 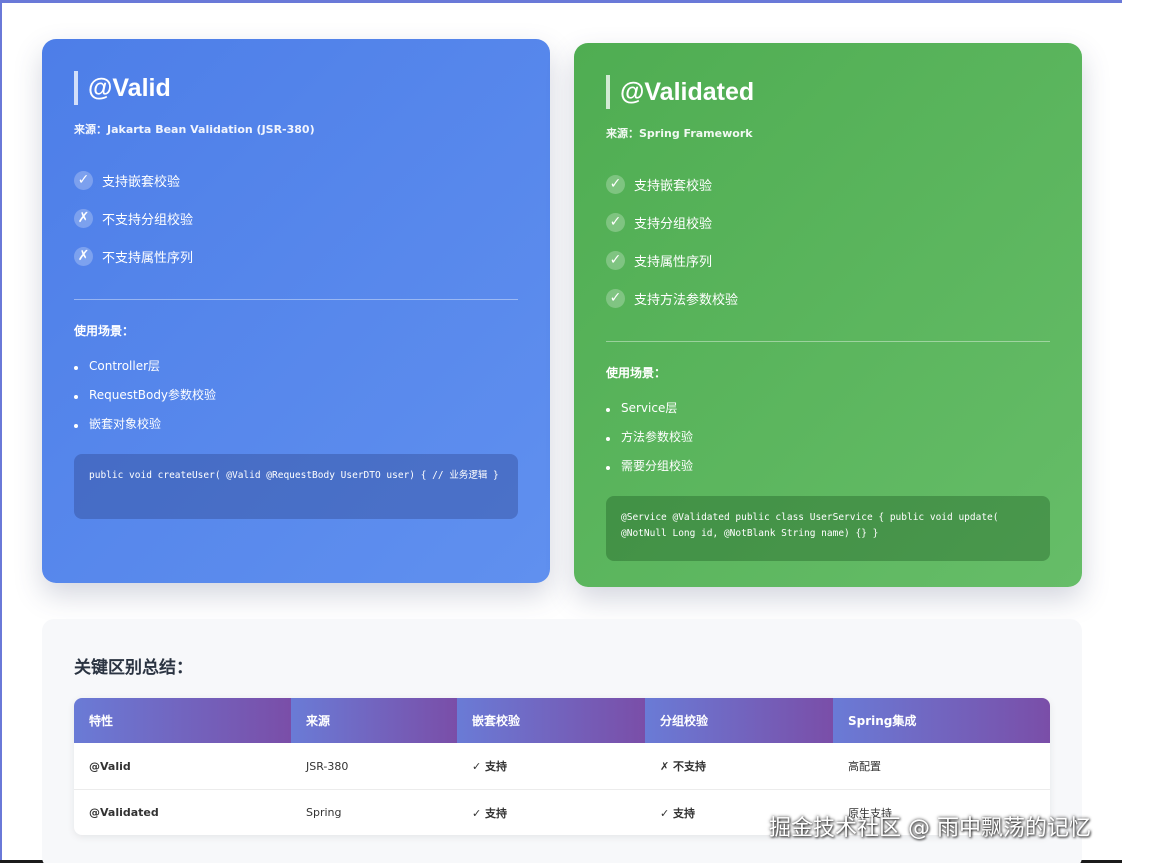 What do you see at coordinates (673, 224) in the screenshot?
I see `feature-label: 支持分组校验` at bounding box center [673, 224].